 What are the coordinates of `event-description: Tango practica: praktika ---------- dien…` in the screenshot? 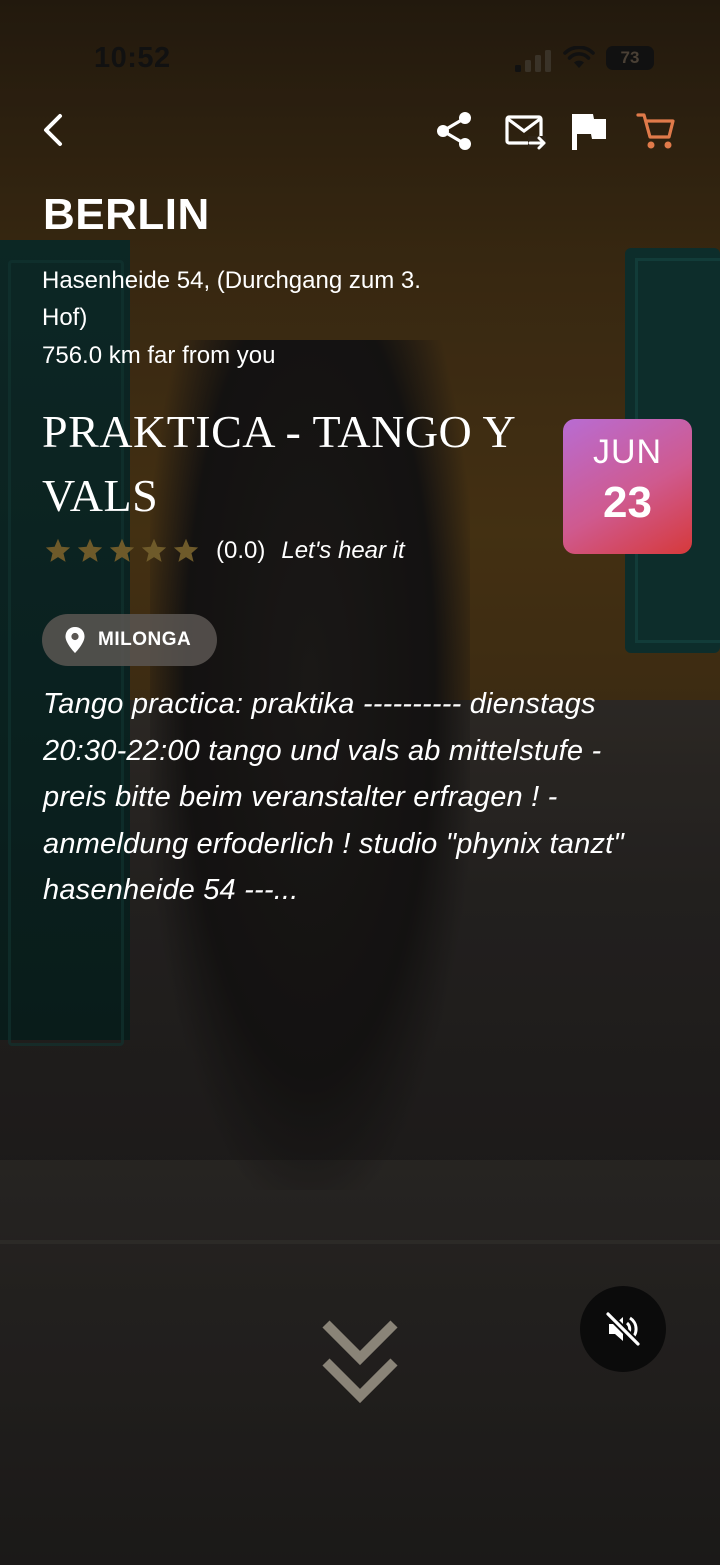 It's located at (358, 797).